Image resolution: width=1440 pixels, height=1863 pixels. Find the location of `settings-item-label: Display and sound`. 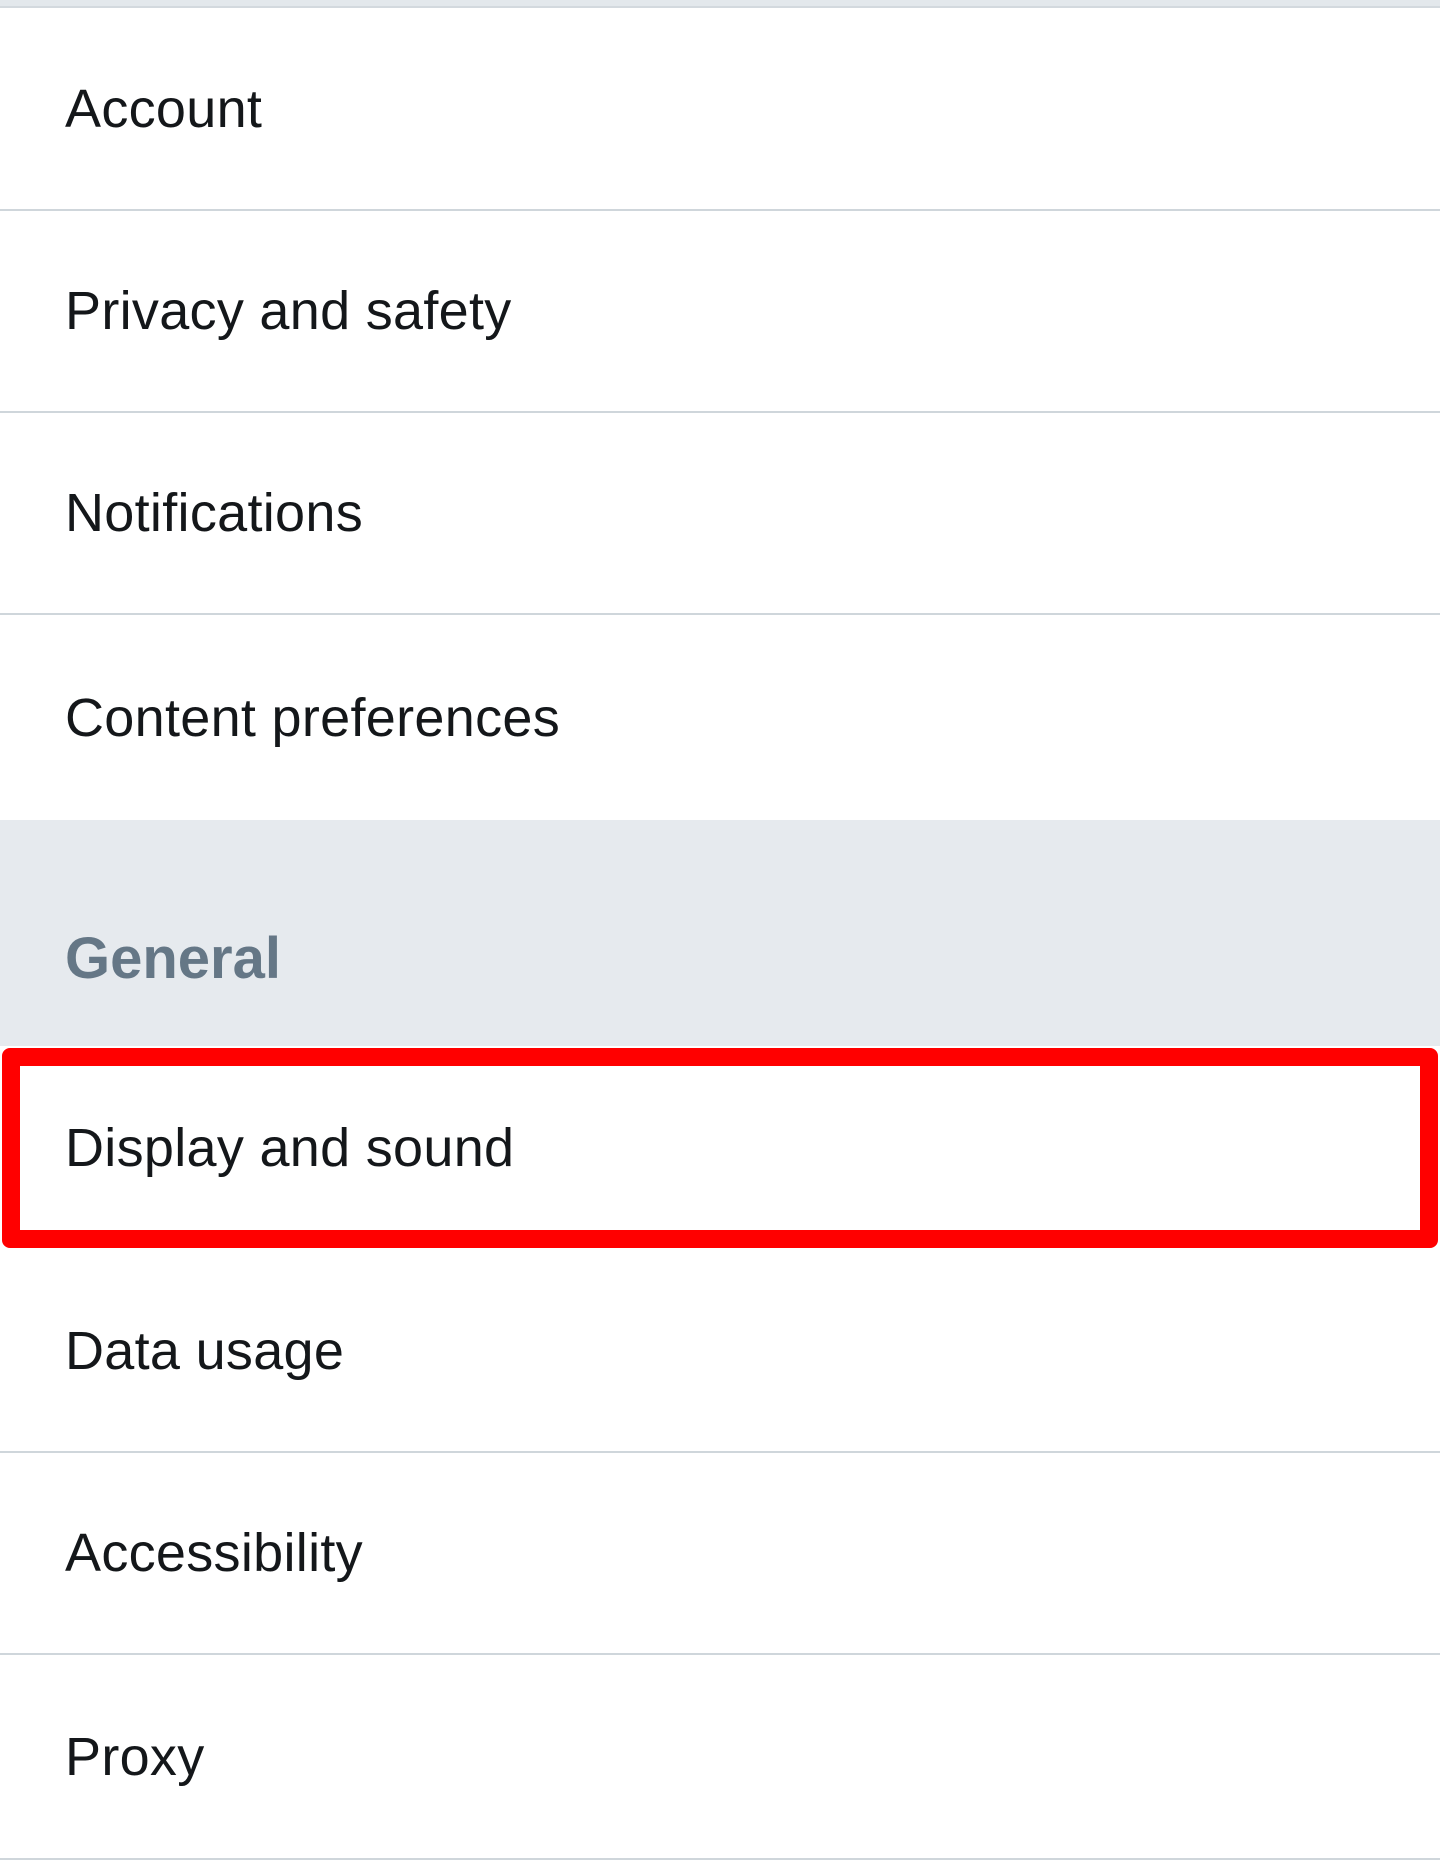

settings-item-label: Display and sound is located at coordinates (290, 1148).